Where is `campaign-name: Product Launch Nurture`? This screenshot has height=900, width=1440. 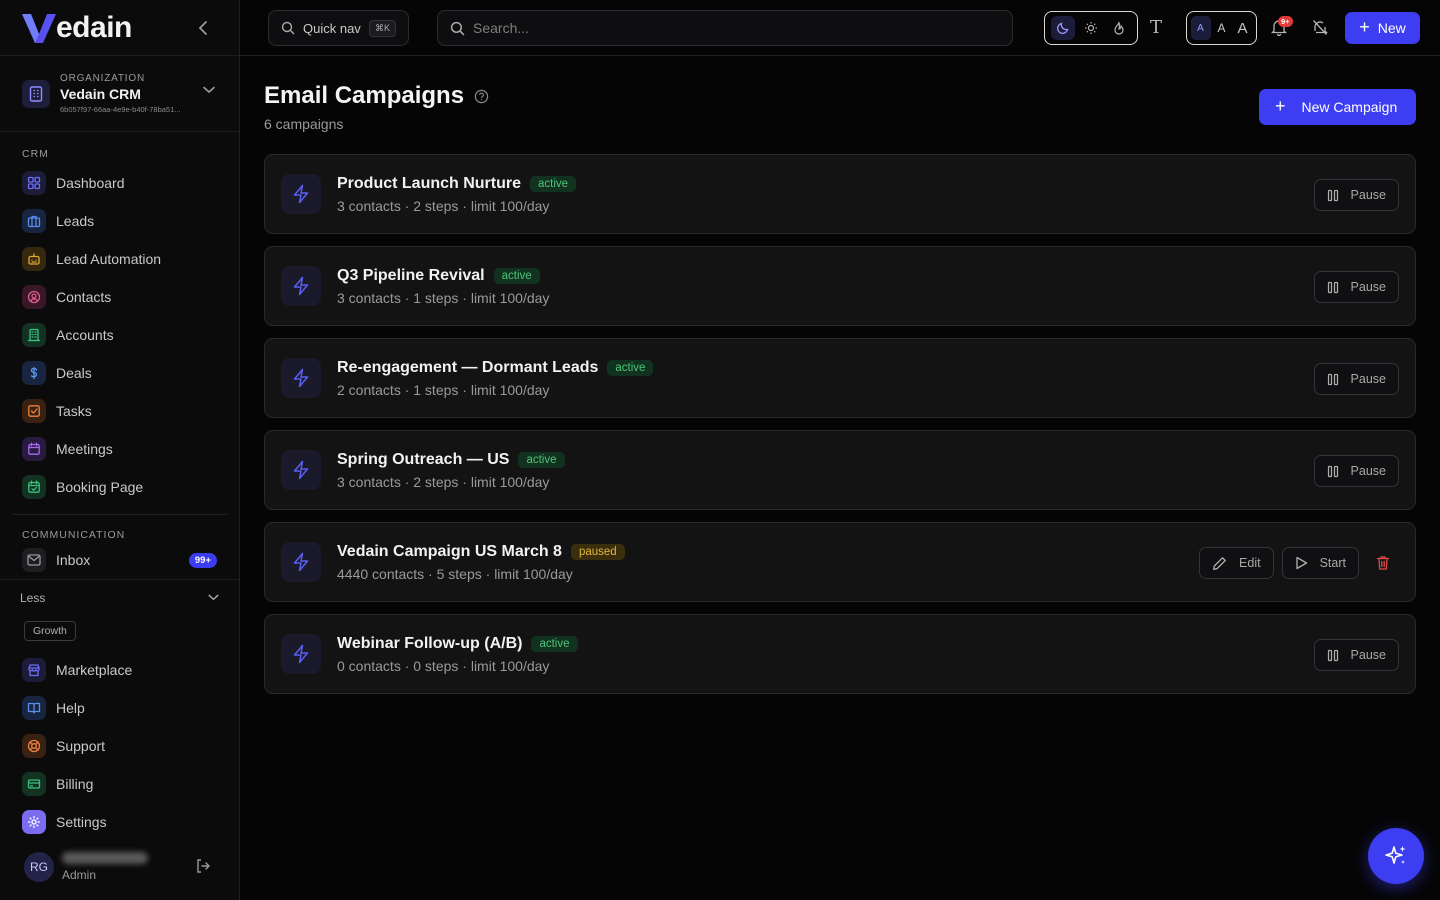 campaign-name: Product Launch Nurture is located at coordinates (429, 184).